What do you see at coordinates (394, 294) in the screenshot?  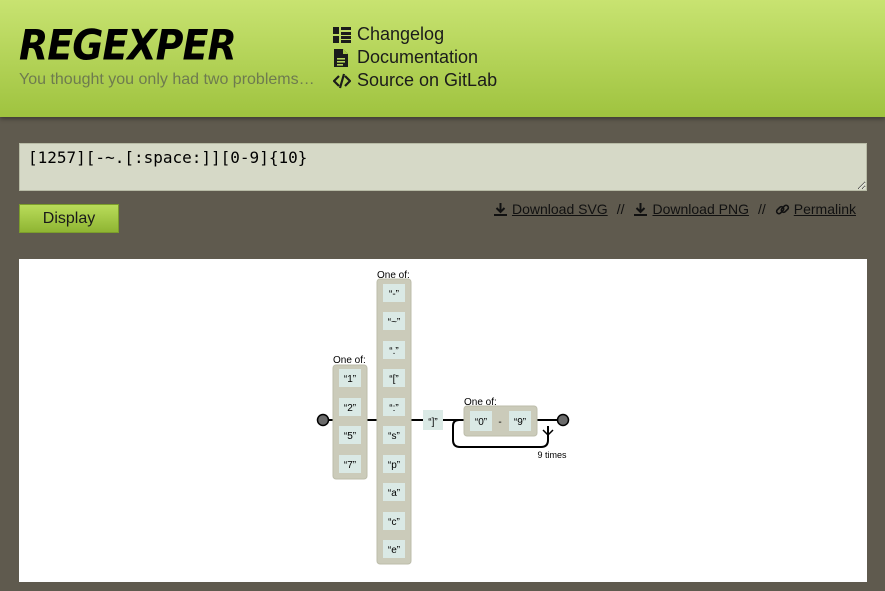 I see `group2-item: “-”` at bounding box center [394, 294].